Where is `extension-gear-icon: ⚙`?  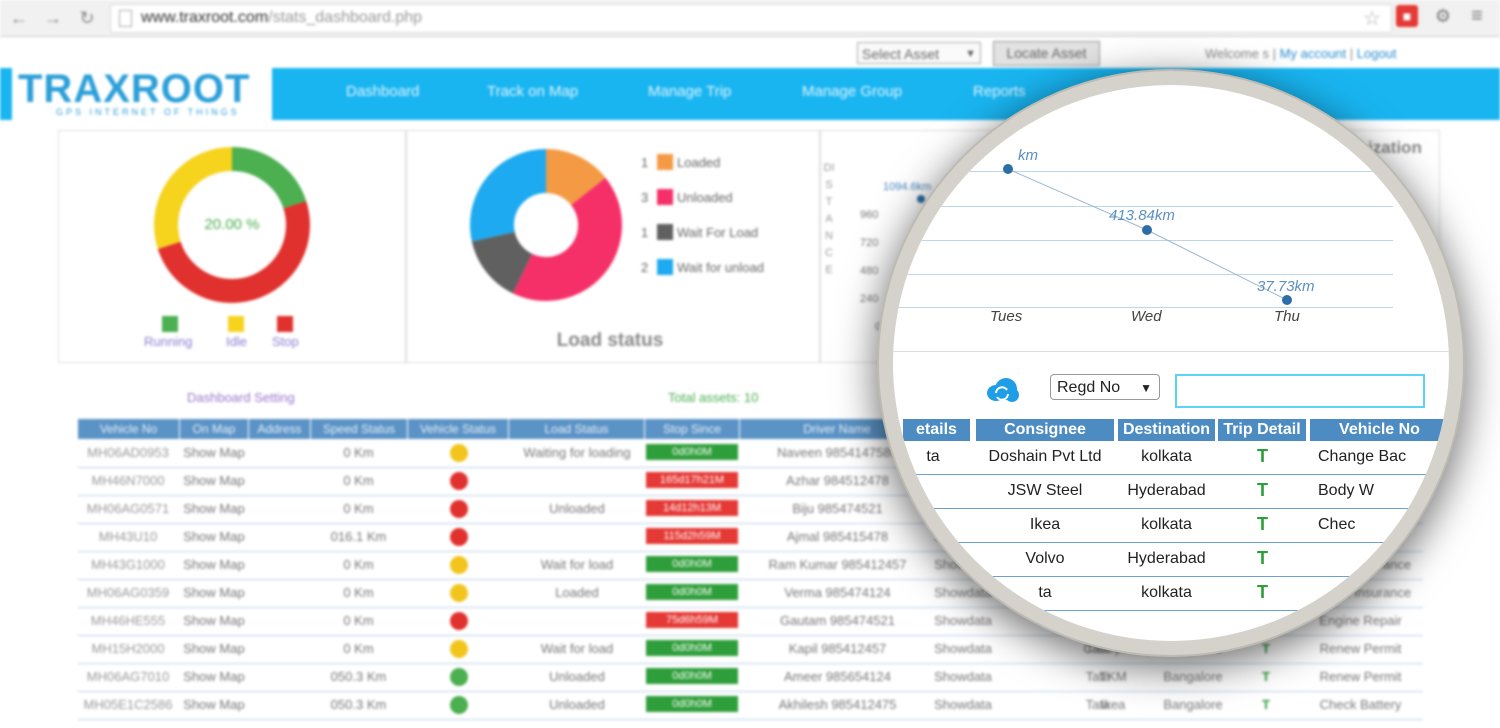 extension-gear-icon: ⚙ is located at coordinates (1443, 16).